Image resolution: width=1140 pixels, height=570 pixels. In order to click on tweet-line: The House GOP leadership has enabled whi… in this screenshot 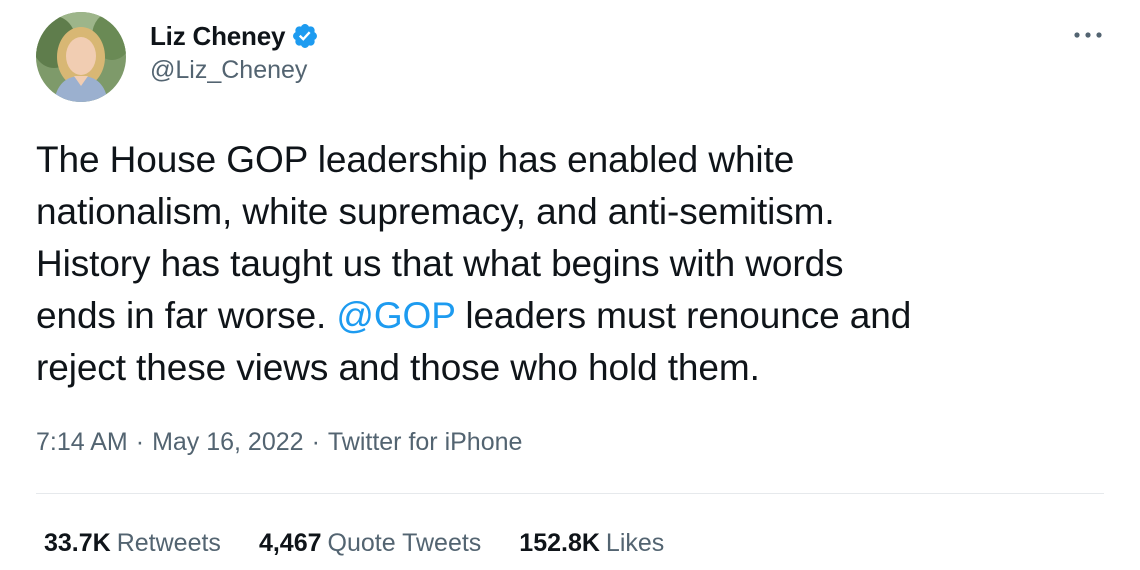, I will do `click(415, 159)`.